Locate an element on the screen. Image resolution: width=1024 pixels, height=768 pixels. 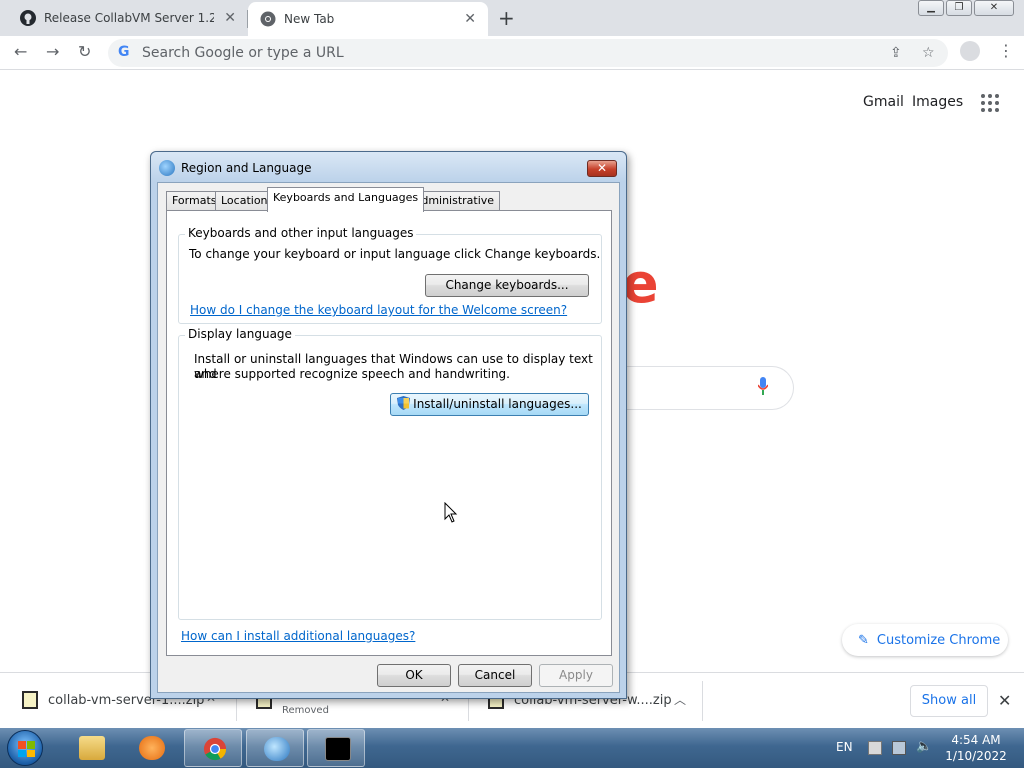
bookmark-star-icon: ☆ is located at coordinates (928, 53).